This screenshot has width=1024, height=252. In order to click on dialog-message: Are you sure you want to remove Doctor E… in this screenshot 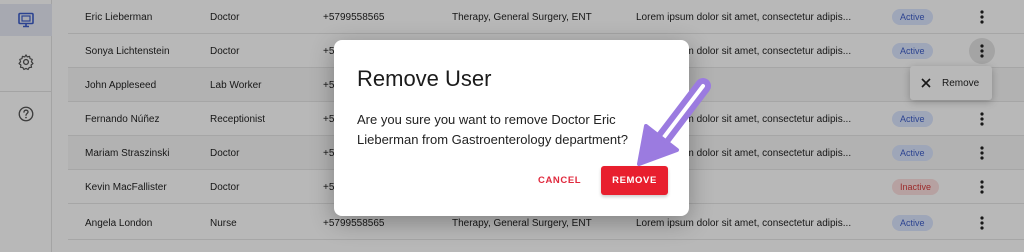, I will do `click(492, 129)`.